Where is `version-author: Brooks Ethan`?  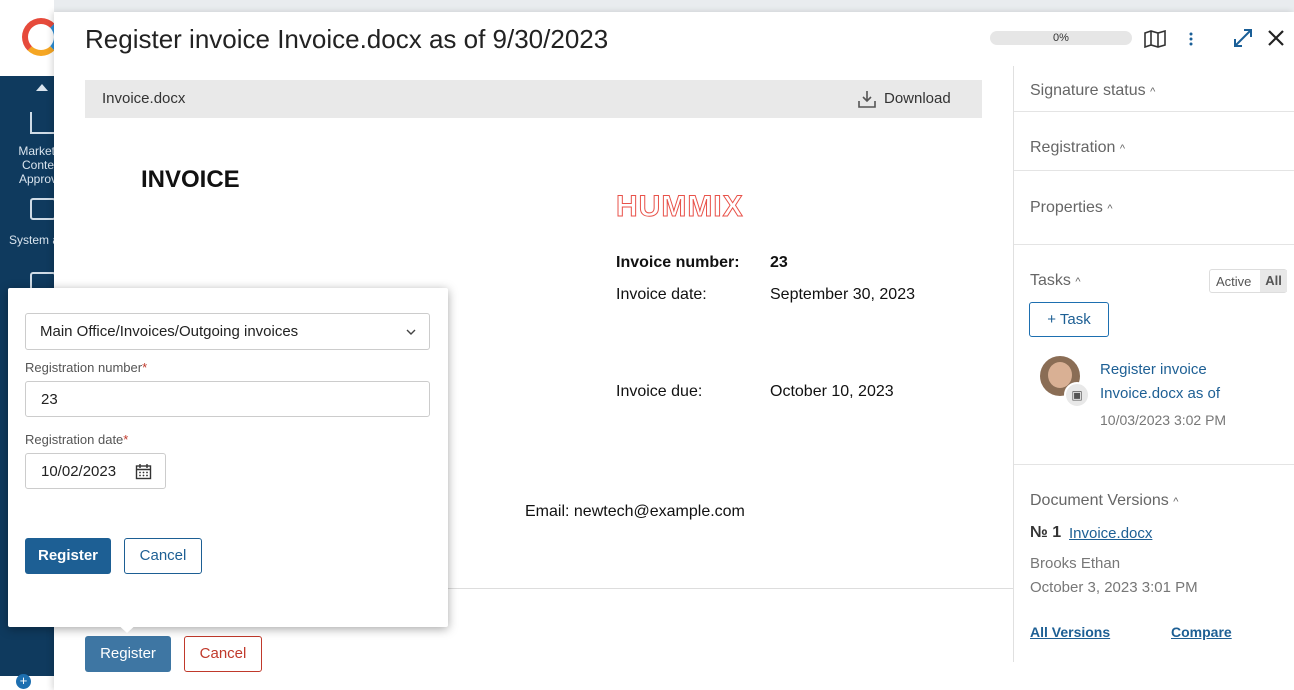
version-author: Brooks Ethan is located at coordinates (1075, 563).